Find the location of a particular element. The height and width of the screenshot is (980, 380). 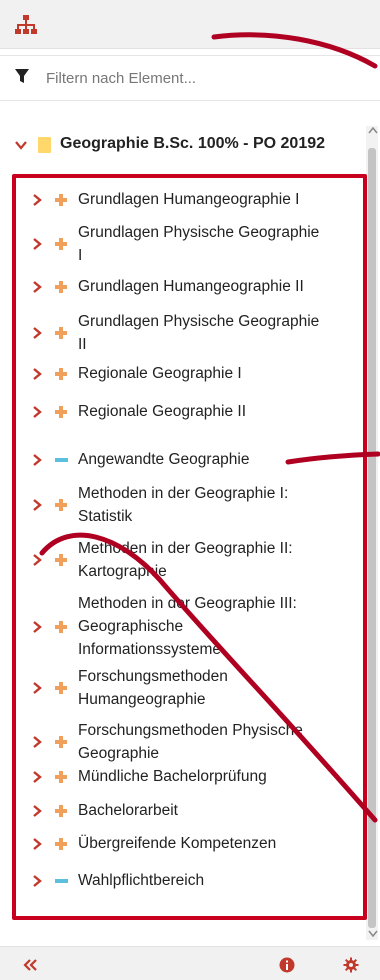

folder-icon is located at coordinates (44, 145).